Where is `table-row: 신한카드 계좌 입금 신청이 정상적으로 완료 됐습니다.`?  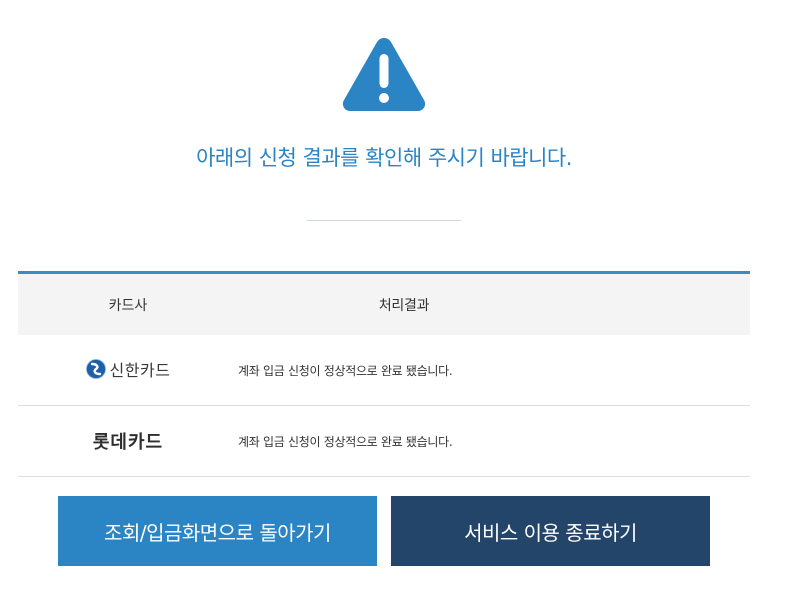 table-row: 신한카드 계좌 입금 신청이 정상적으로 완료 됐습니다. is located at coordinates (384, 370).